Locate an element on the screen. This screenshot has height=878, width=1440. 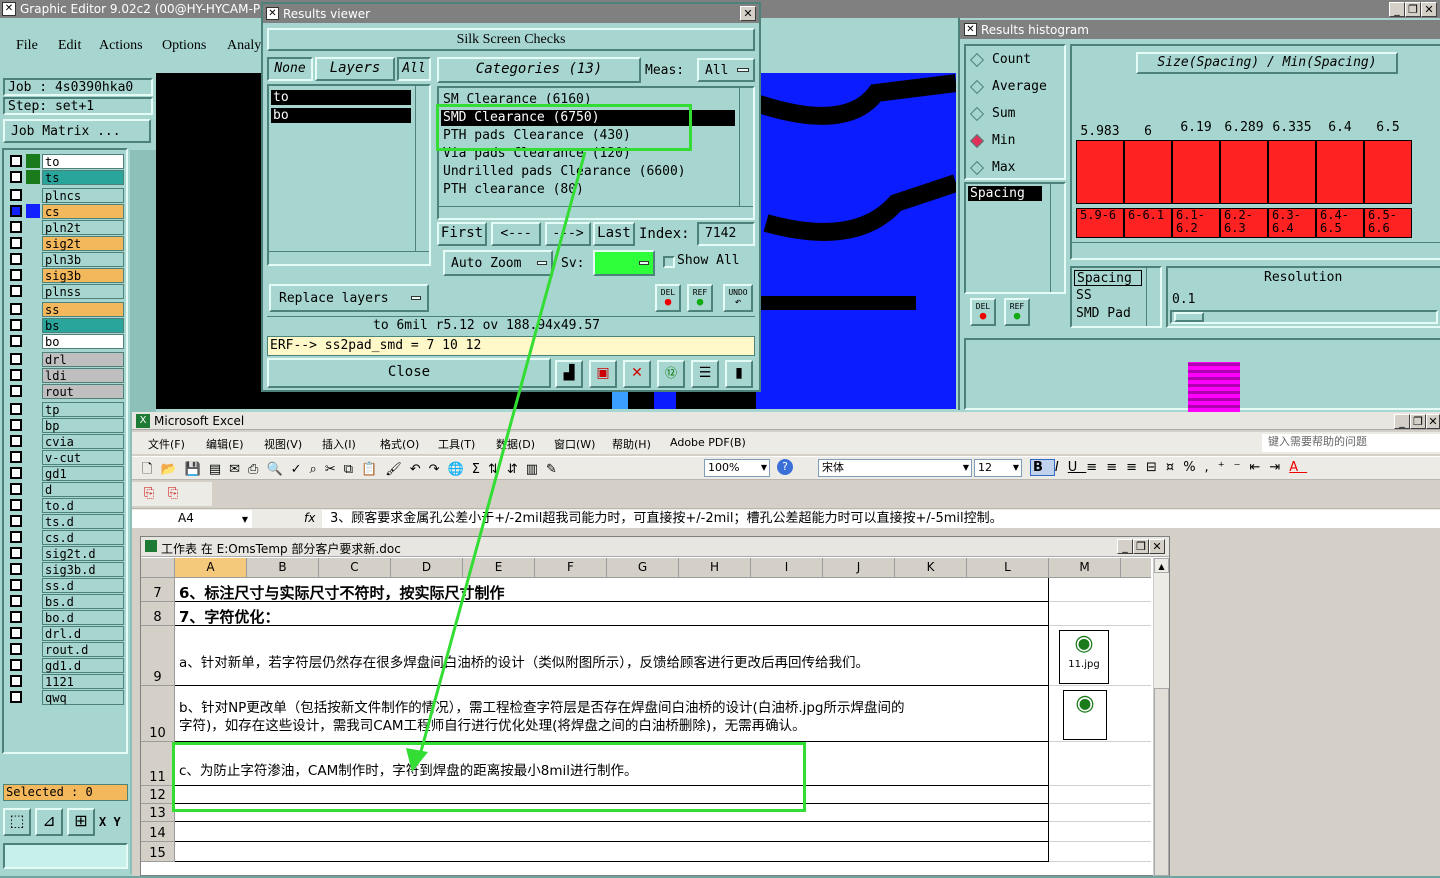
layer-row: v-cut is located at coordinates (66, 457).